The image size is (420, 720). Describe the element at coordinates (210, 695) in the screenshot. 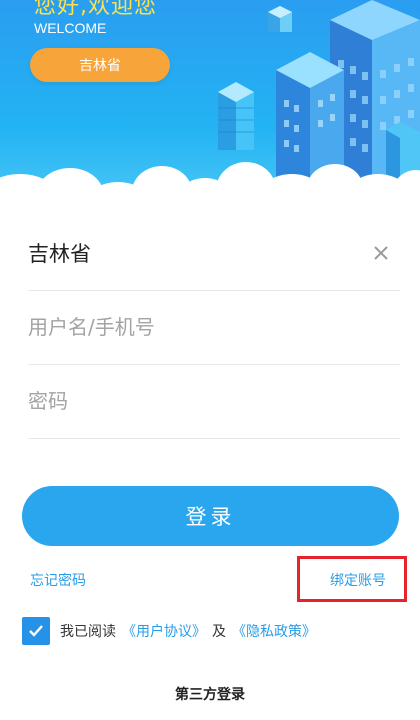

I see `third-party-login-title: 第三方登录` at that location.